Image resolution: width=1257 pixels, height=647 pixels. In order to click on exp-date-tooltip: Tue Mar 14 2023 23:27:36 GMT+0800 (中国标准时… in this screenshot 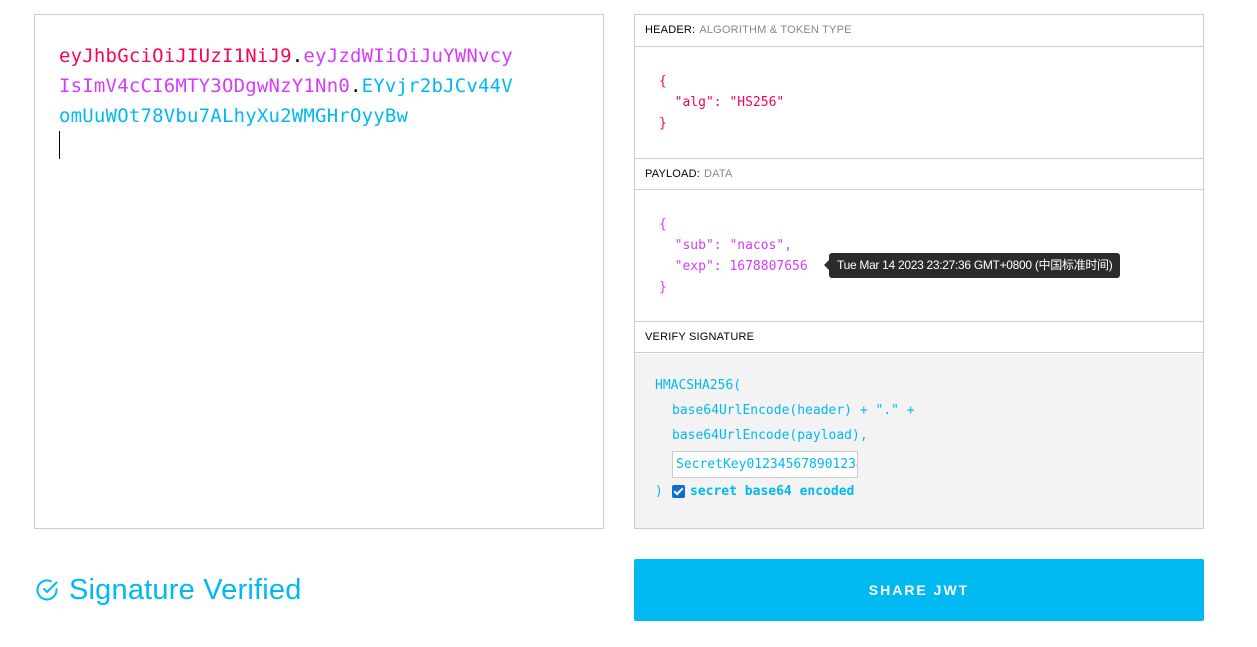, I will do `click(972, 265)`.